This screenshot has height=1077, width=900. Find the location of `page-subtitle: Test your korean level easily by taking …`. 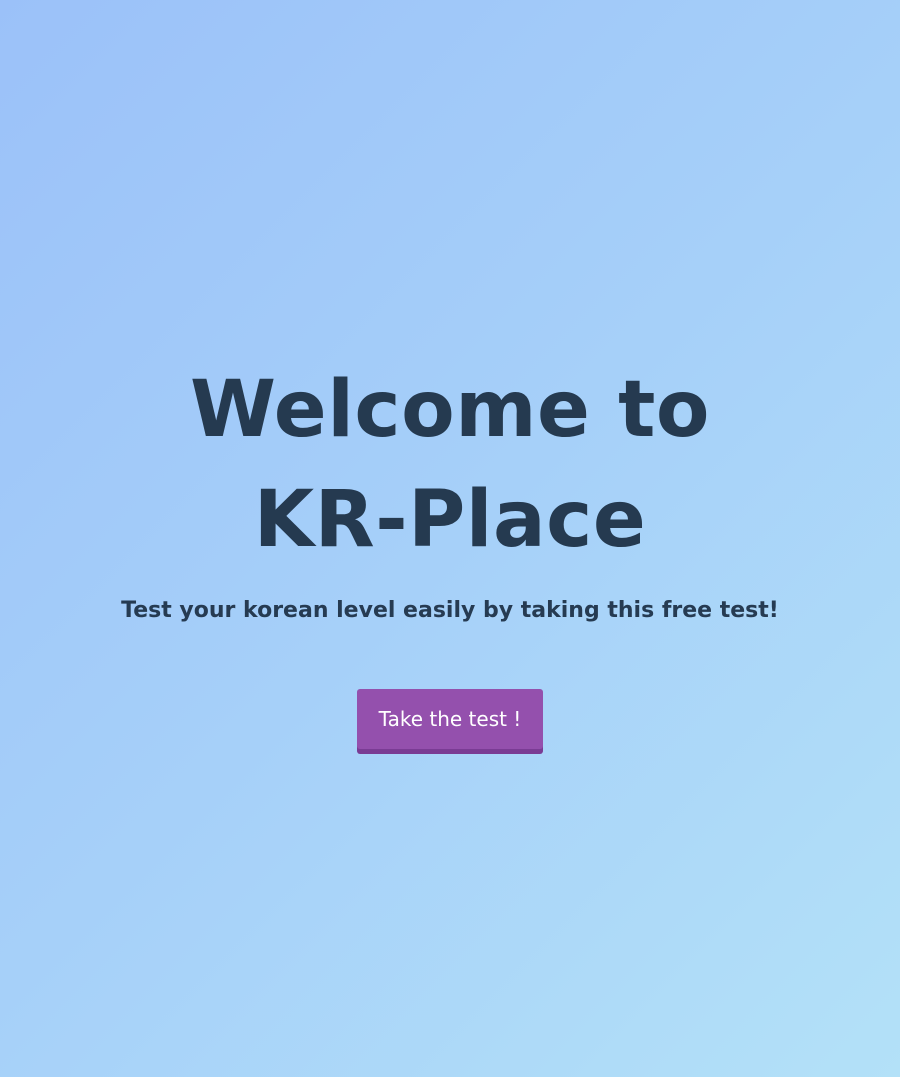

page-subtitle: Test your korean level easily by taking … is located at coordinates (450, 610).